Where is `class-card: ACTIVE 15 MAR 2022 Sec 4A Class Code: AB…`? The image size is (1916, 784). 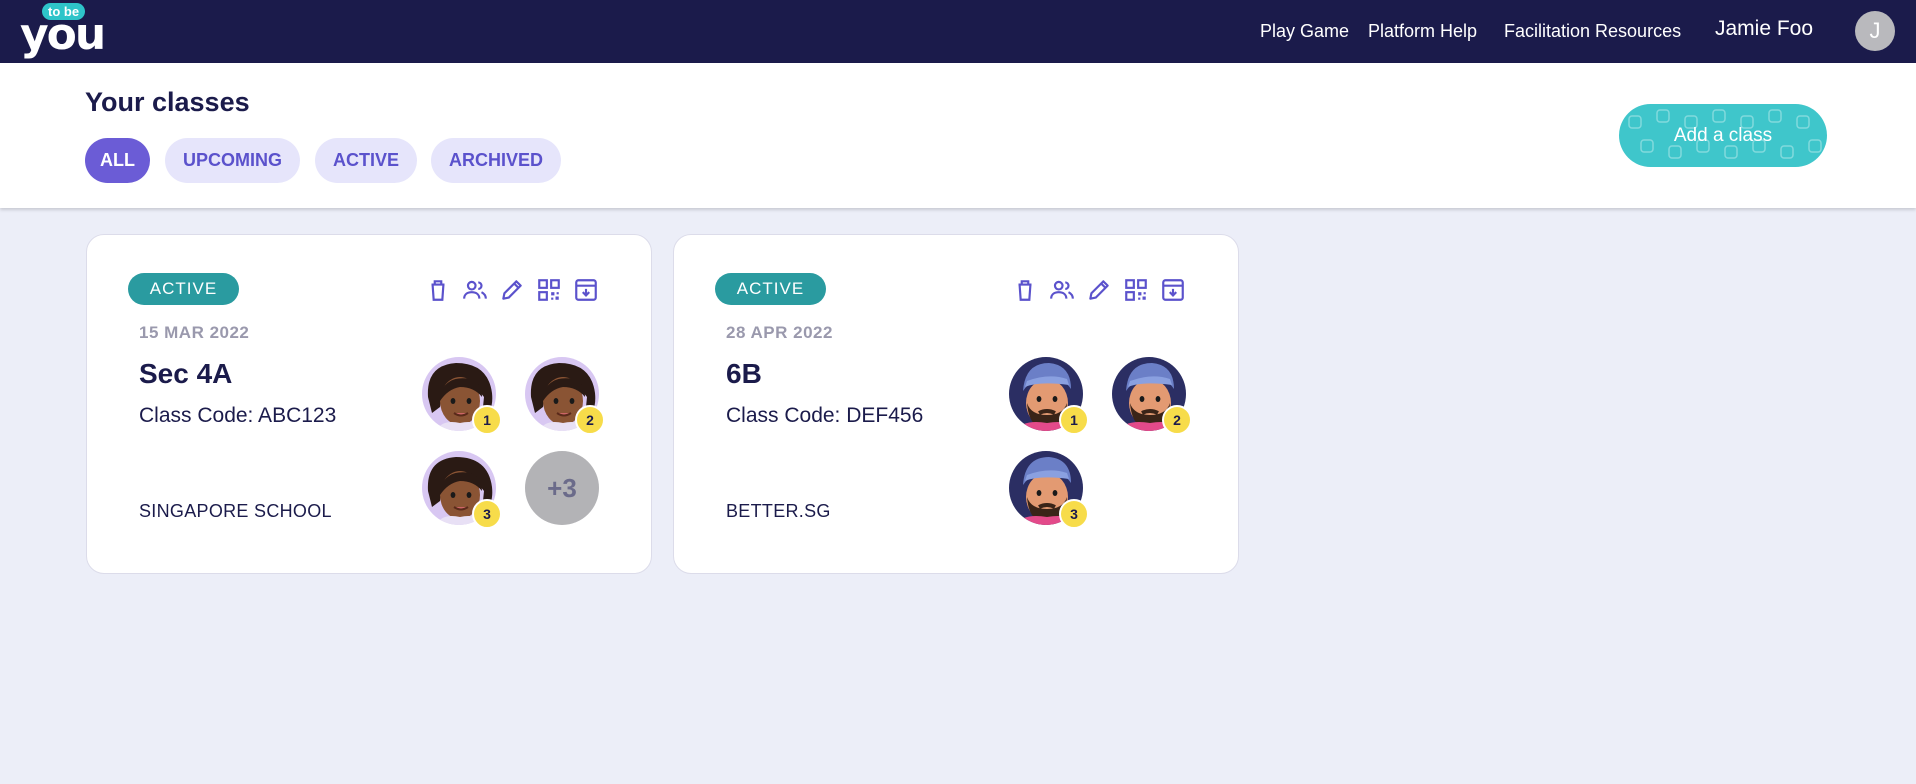 class-card: ACTIVE 15 MAR 2022 Sec 4A Class Code: AB… is located at coordinates (369, 404).